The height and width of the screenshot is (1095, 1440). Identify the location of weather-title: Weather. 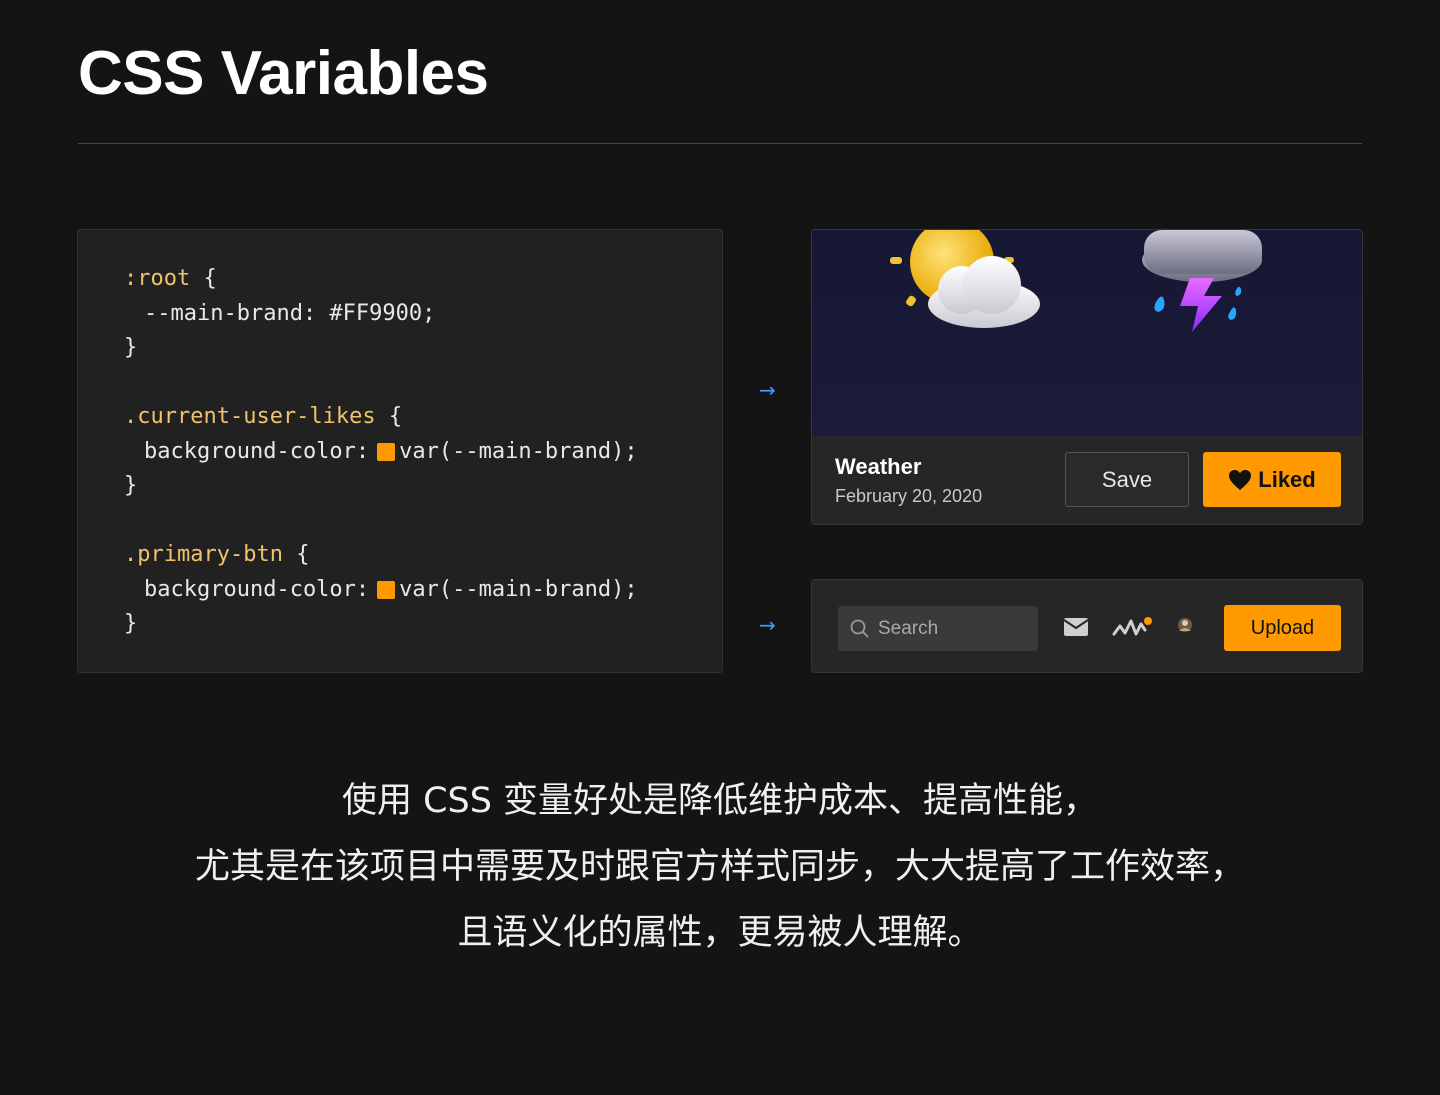
(878, 466).